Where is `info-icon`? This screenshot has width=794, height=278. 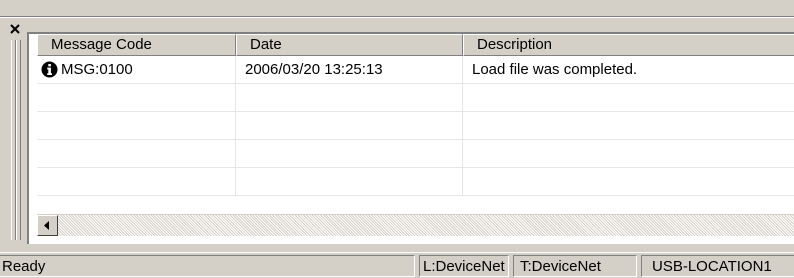 info-icon is located at coordinates (49, 69).